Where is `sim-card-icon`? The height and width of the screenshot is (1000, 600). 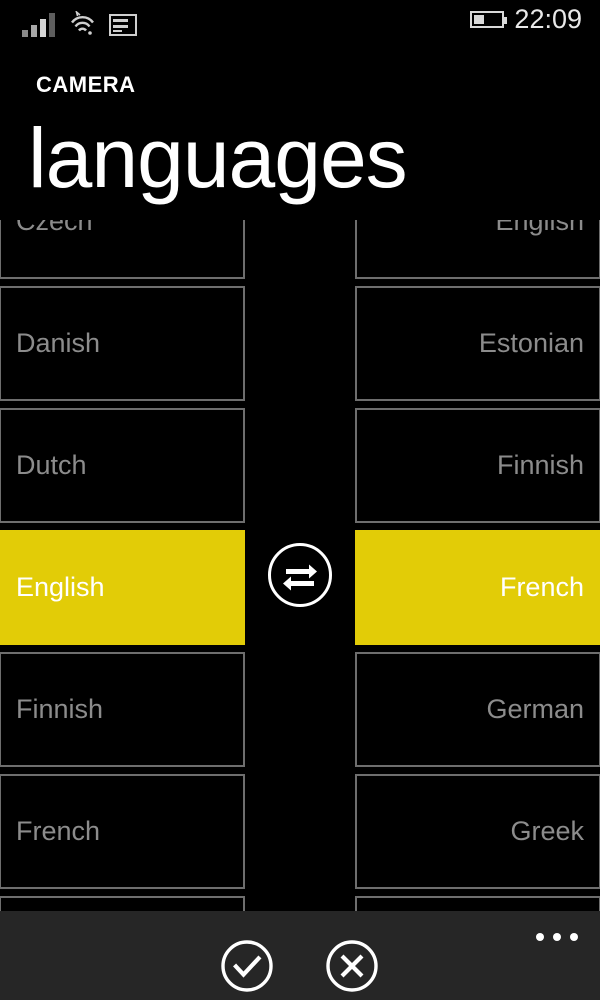
sim-card-icon is located at coordinates (123, 25).